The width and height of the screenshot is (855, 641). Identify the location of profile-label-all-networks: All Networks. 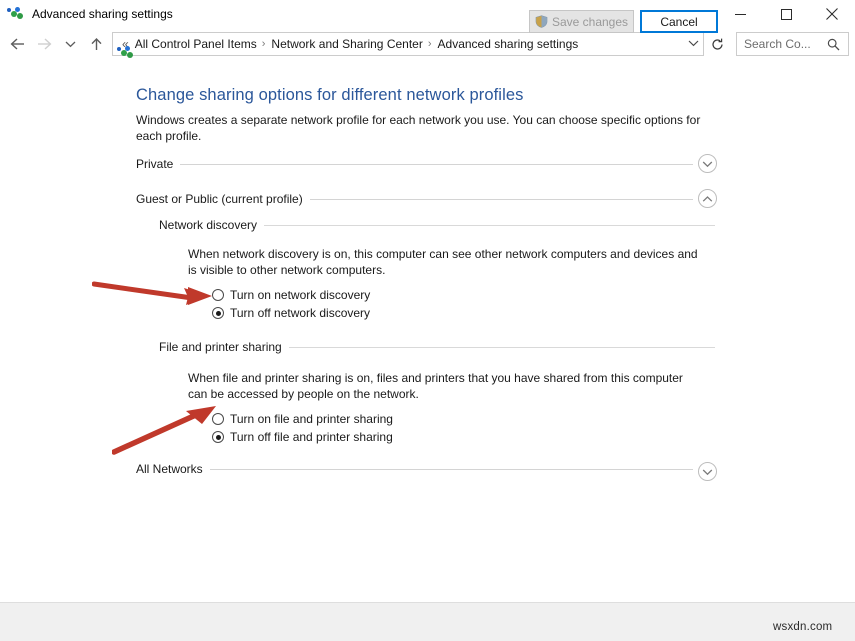
(169, 469).